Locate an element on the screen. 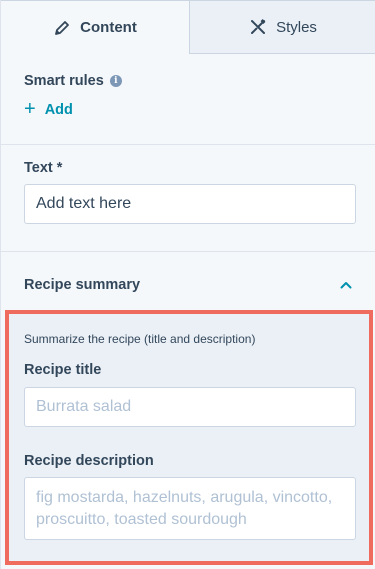 This screenshot has height=569, width=375. recipe-title-input is located at coordinates (190, 407).